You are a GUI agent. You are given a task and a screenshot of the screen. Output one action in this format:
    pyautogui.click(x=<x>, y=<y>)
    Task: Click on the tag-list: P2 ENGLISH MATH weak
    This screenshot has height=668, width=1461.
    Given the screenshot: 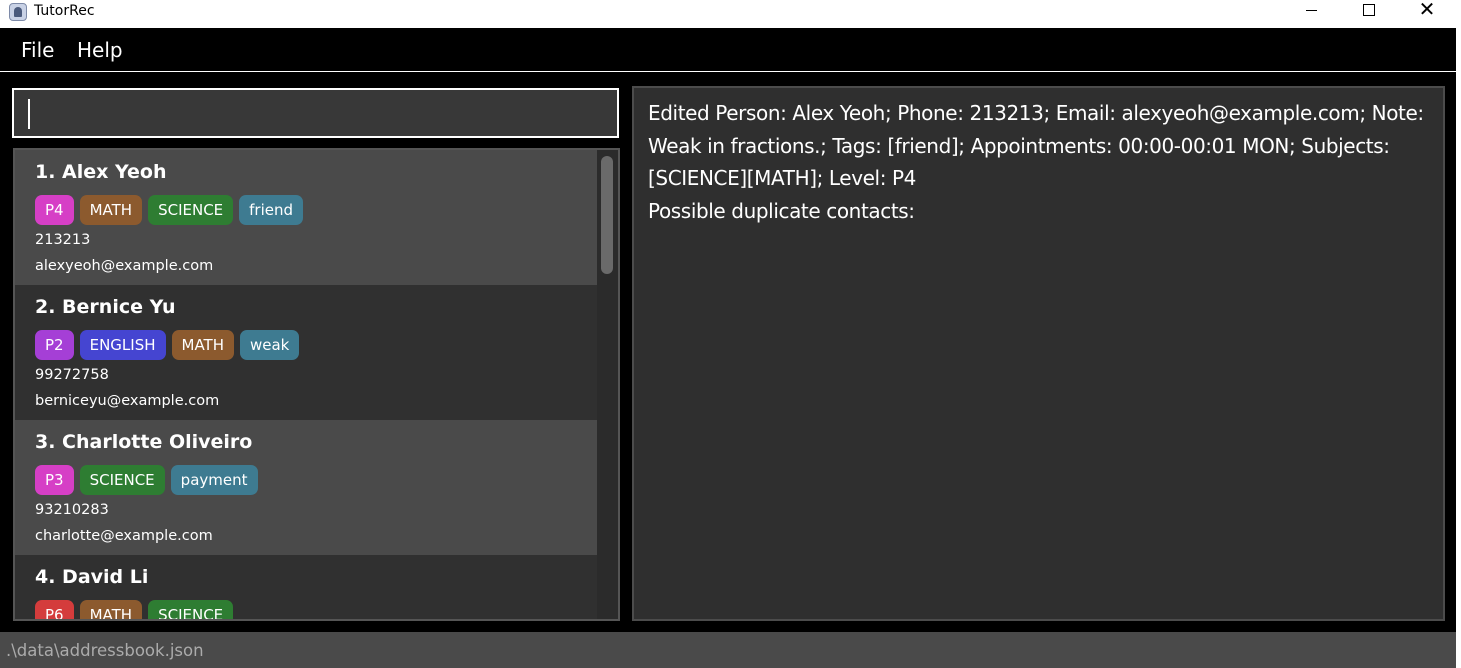 What is the action you would take?
    pyautogui.click(x=167, y=345)
    